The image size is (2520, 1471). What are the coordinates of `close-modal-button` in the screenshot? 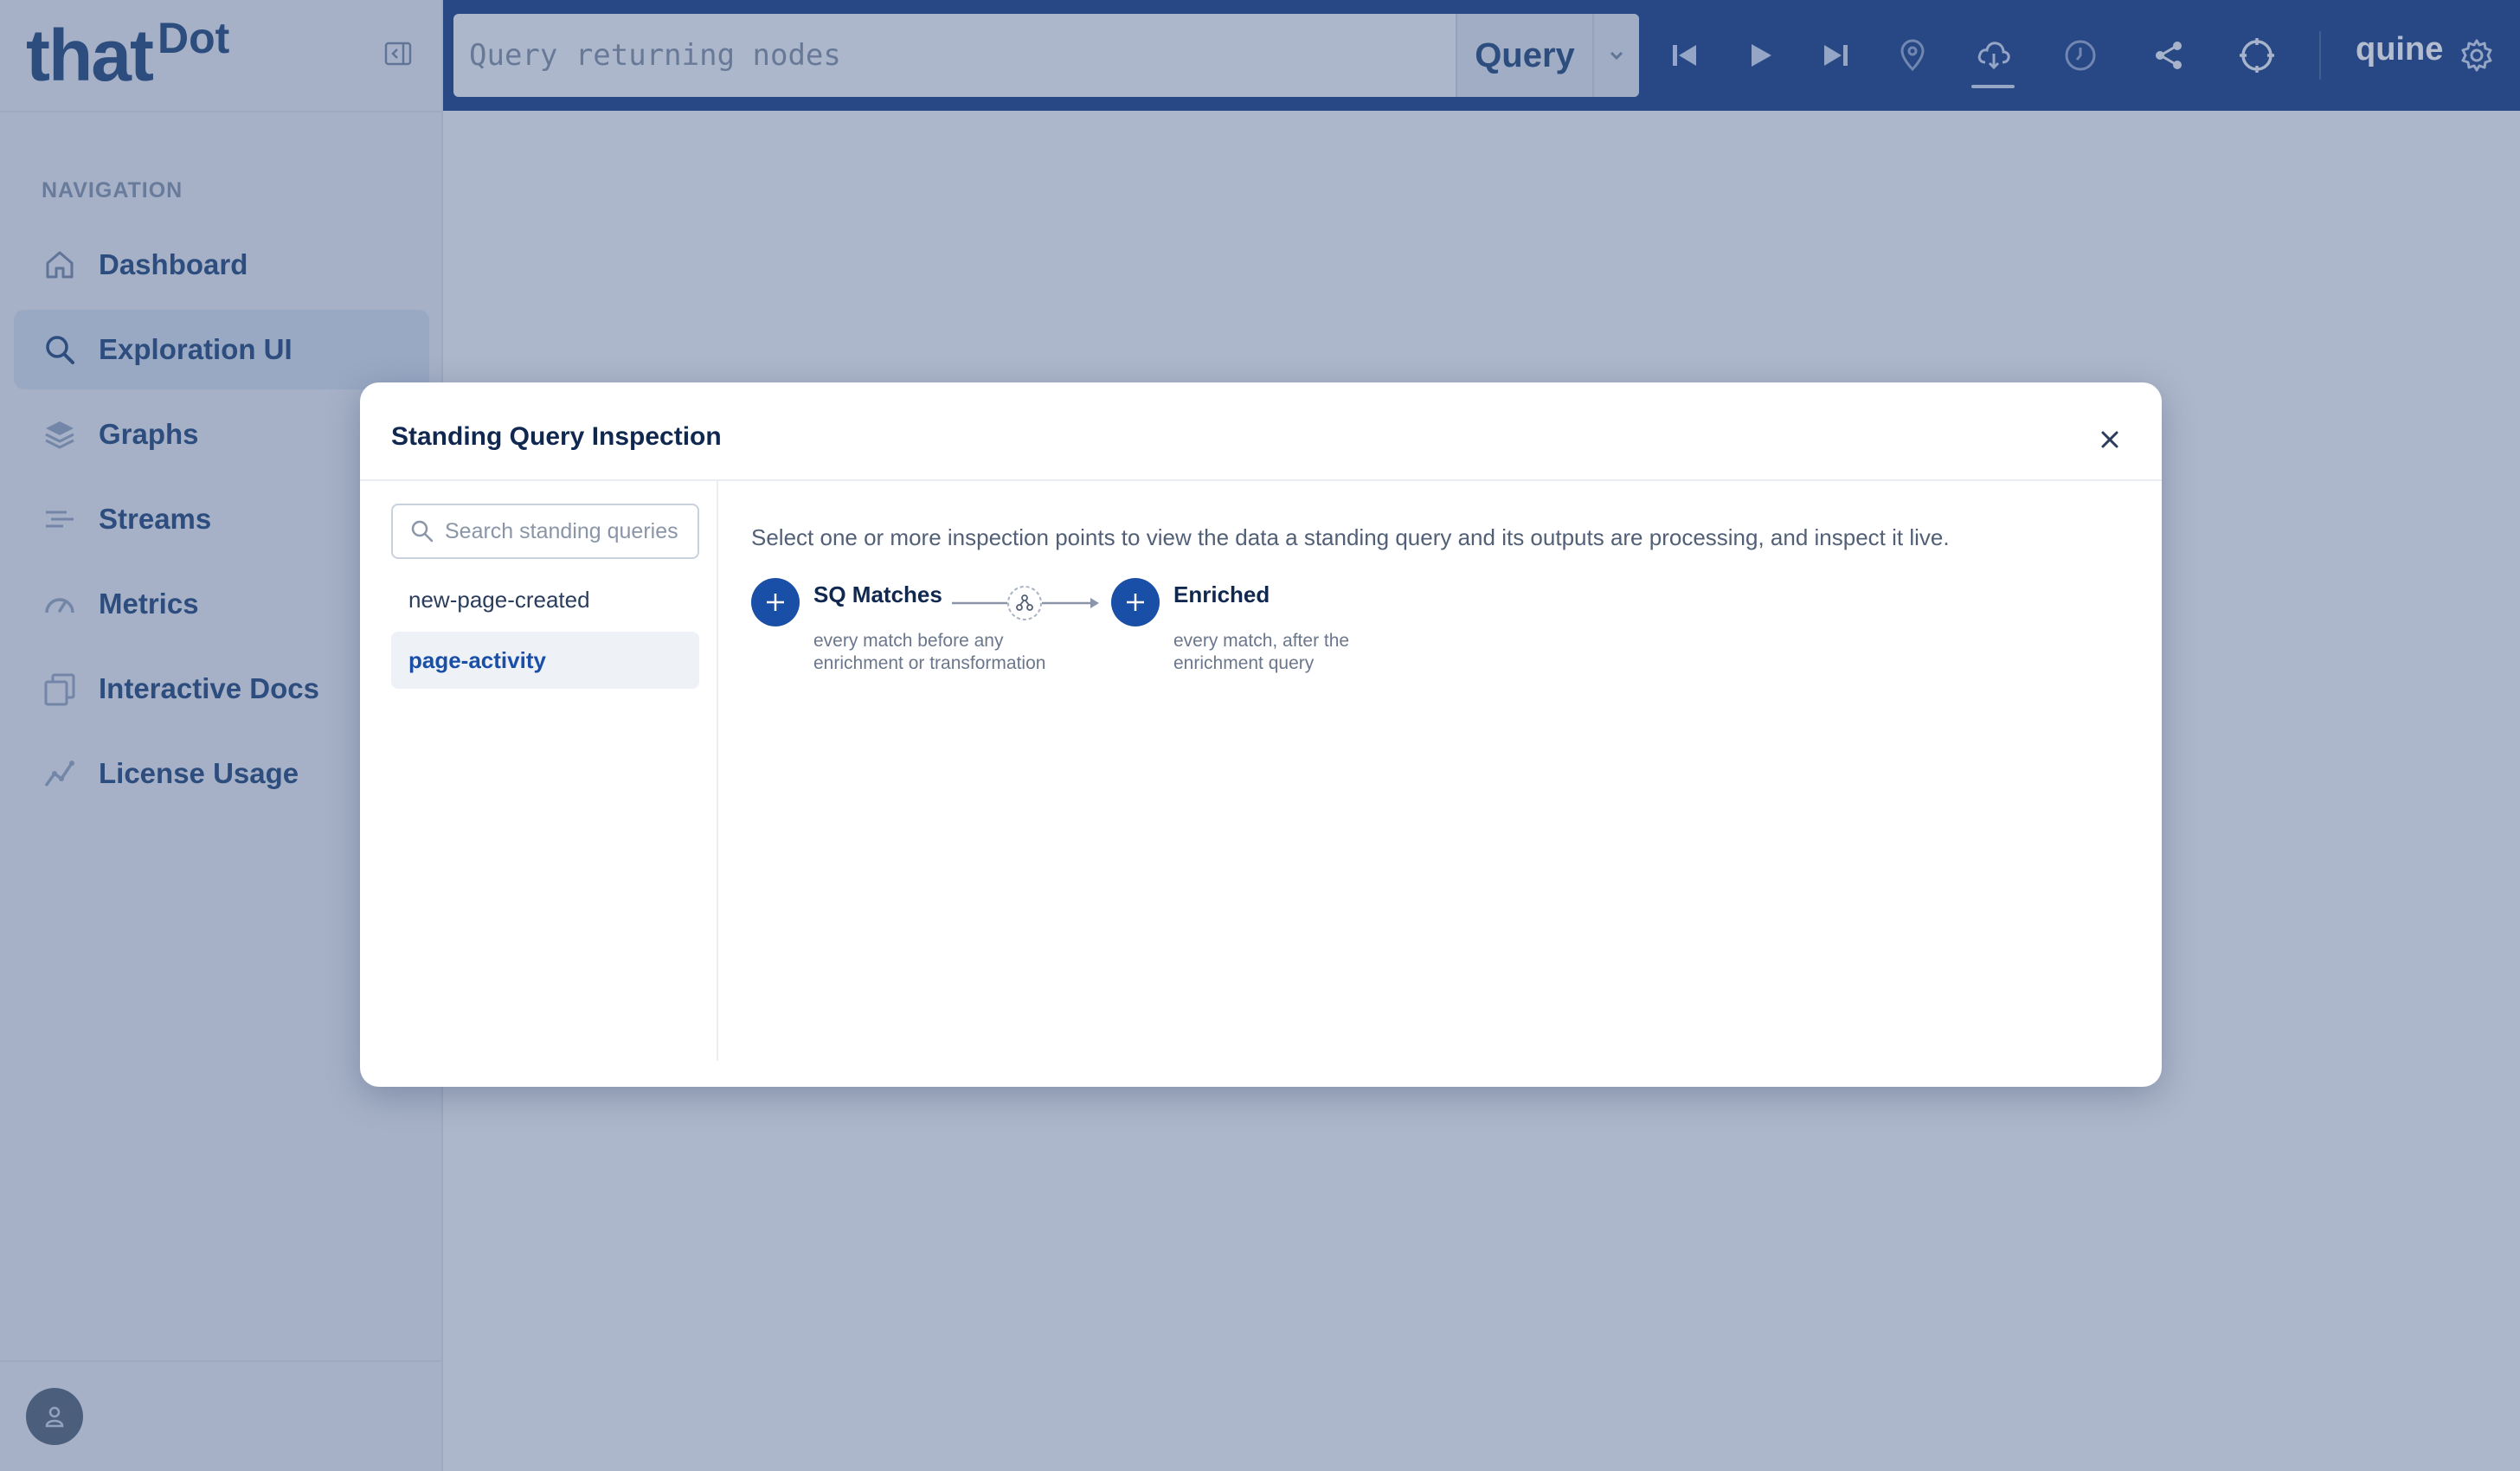 It's located at (2110, 440).